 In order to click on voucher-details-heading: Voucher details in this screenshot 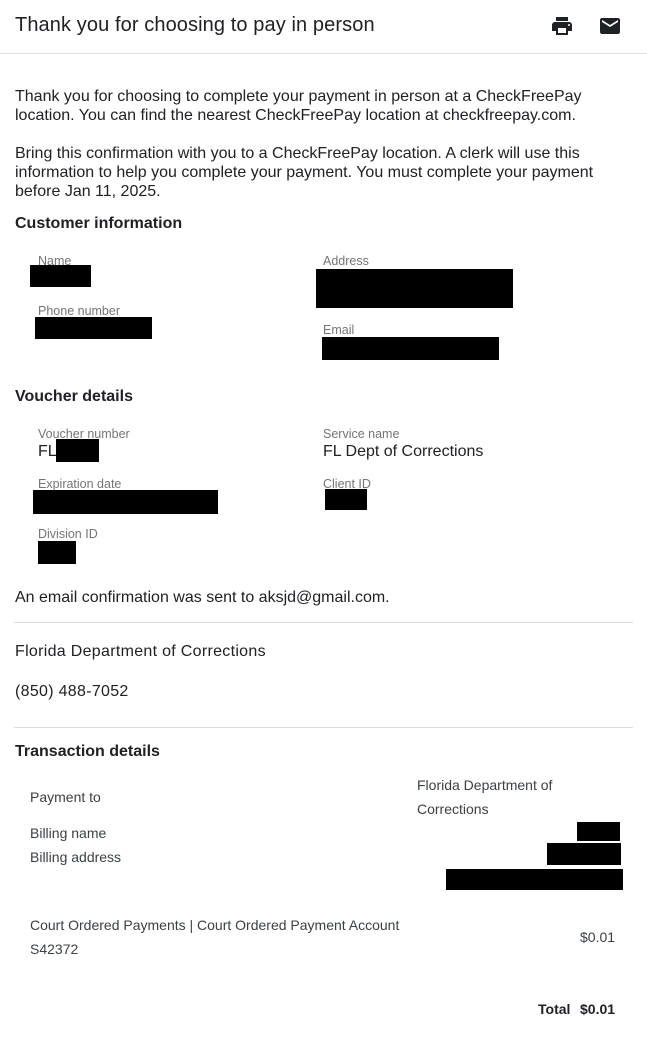, I will do `click(74, 396)`.